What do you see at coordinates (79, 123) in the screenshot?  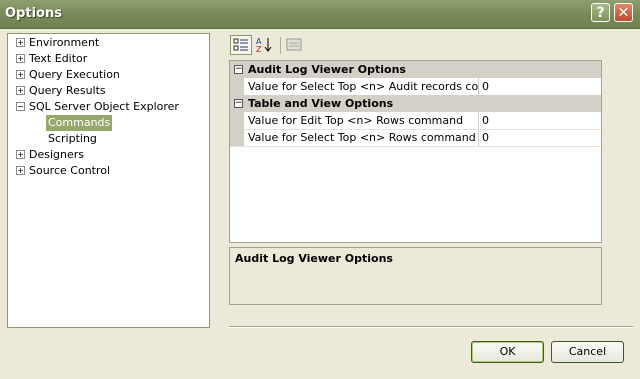 I see `tree-item-label: Commands` at bounding box center [79, 123].